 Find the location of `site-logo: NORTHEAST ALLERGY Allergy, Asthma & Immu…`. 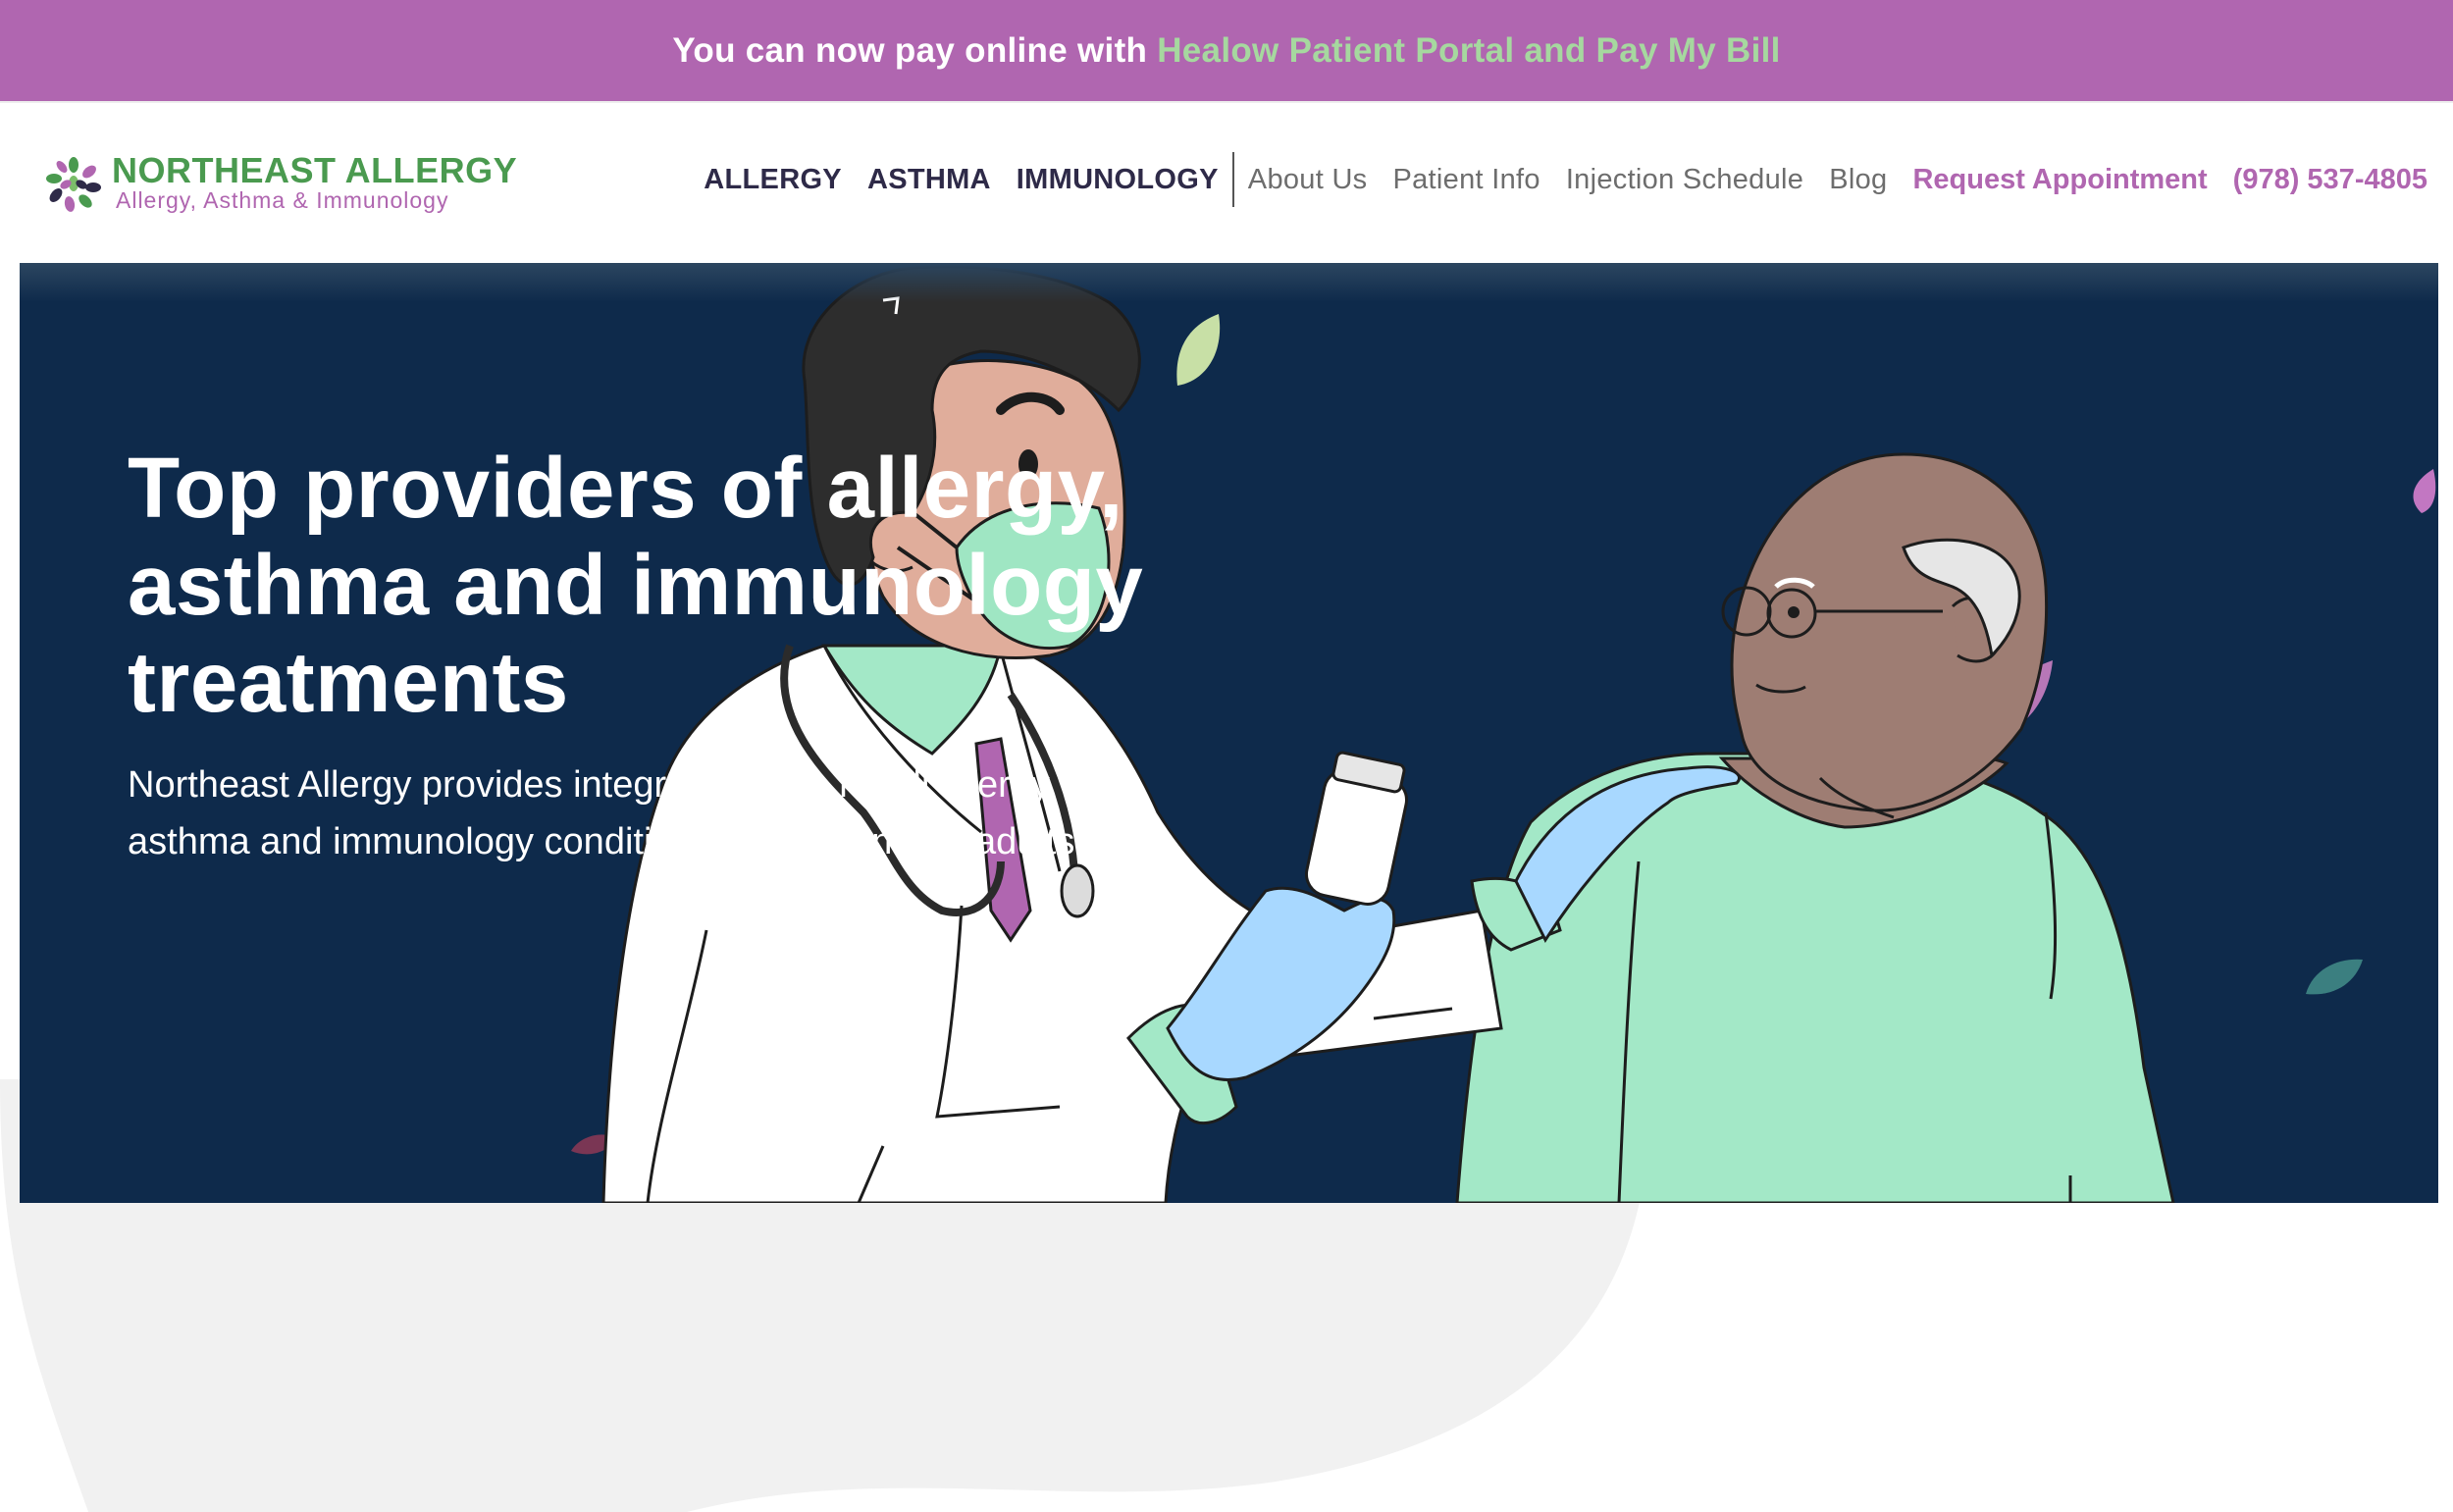

site-logo: NORTHEAST ALLERGY Allergy, Asthma & Immu… is located at coordinates (281, 181).